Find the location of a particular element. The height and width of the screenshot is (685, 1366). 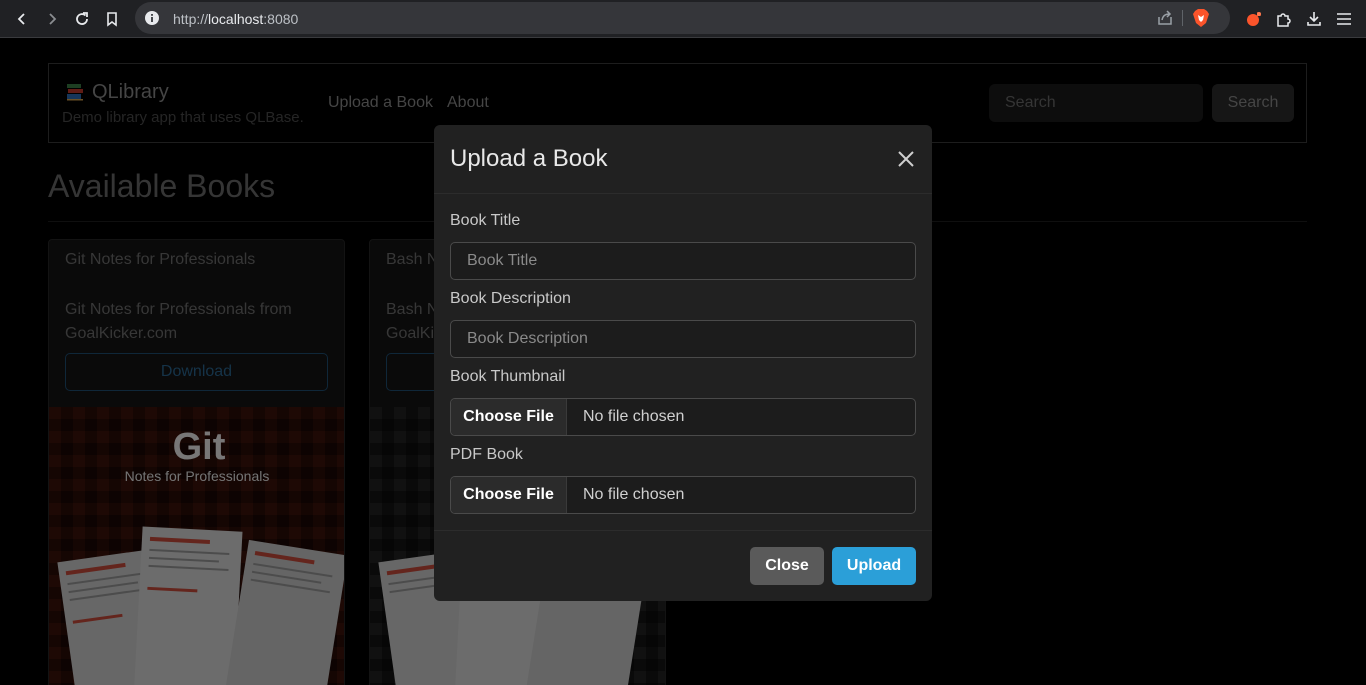

book-description-input is located at coordinates (683, 339).